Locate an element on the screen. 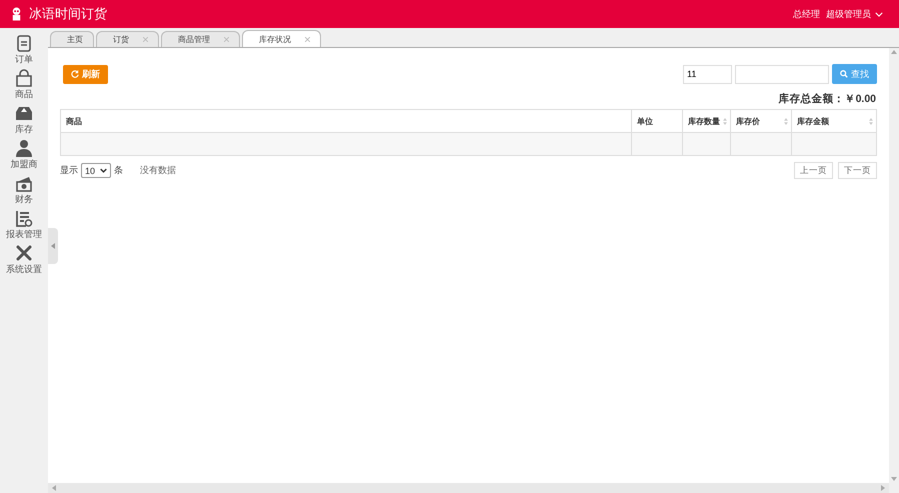  person-icon is located at coordinates (24, 148).